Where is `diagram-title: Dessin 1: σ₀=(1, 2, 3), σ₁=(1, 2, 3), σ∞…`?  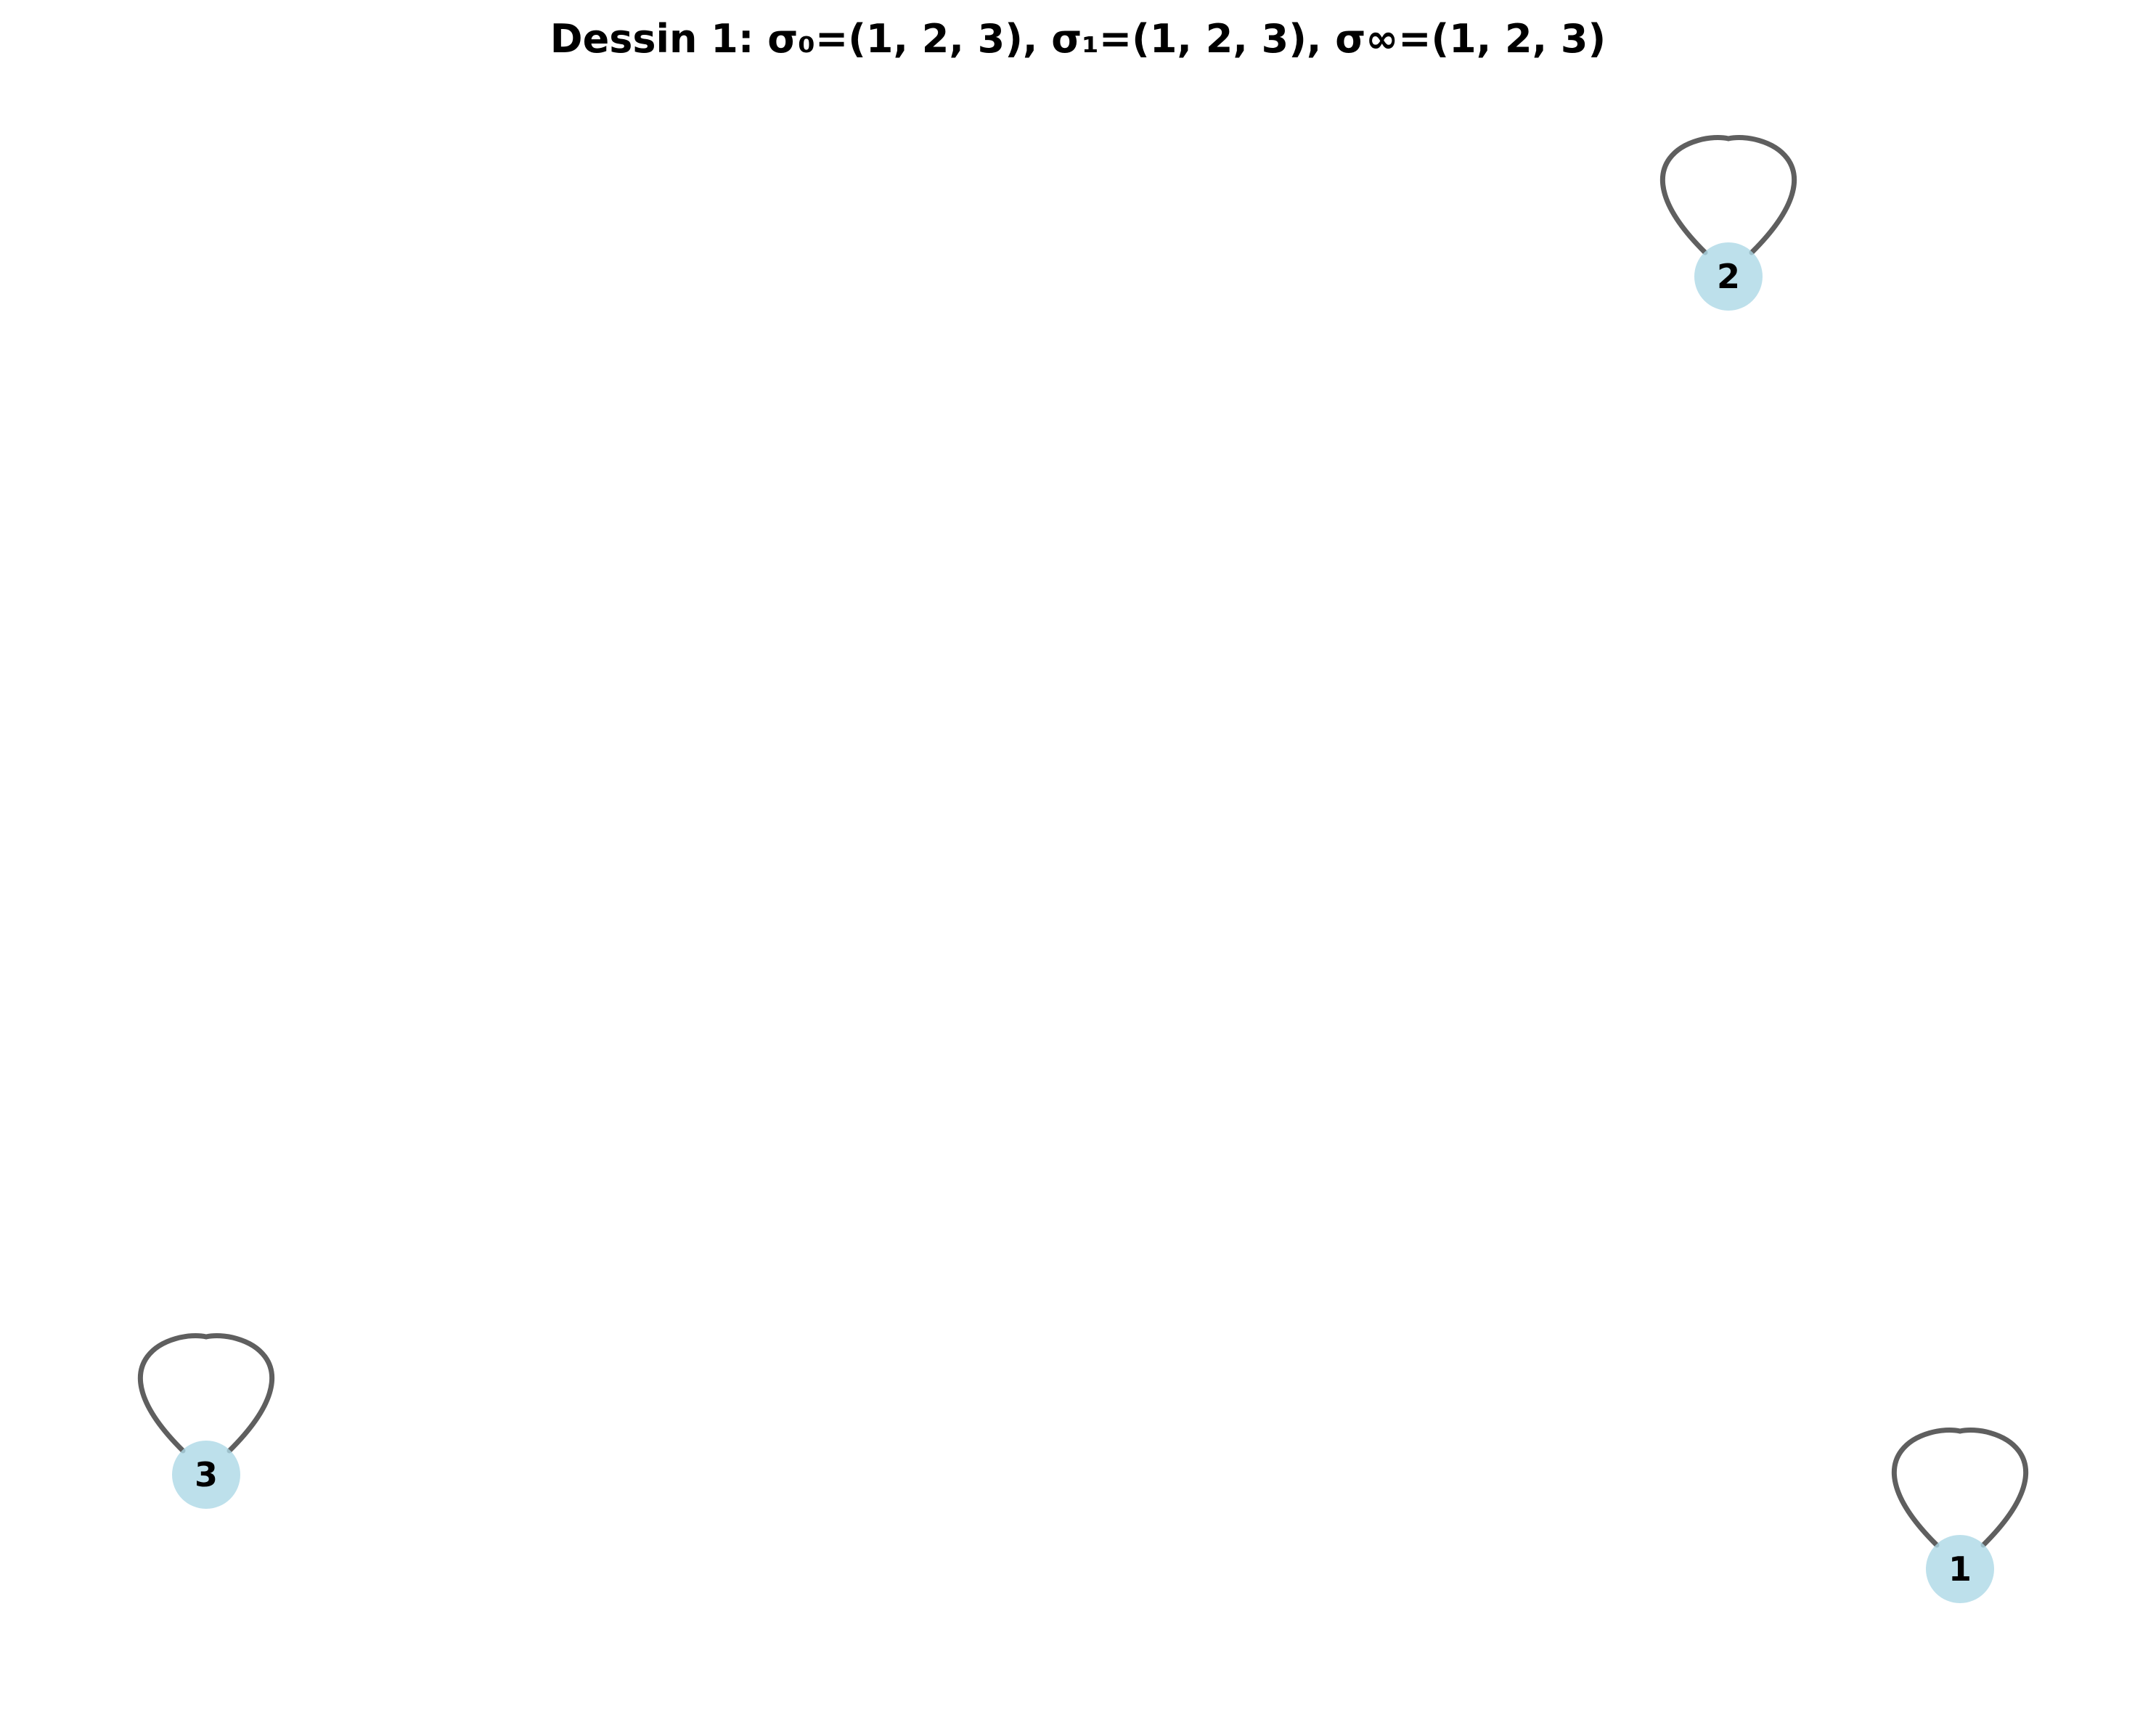 diagram-title: Dessin 1: σ₀=(1, 2, 3), σ₁=(1, 2, 3), σ∞… is located at coordinates (1078, 39).